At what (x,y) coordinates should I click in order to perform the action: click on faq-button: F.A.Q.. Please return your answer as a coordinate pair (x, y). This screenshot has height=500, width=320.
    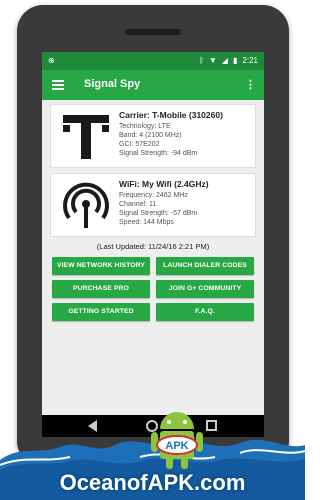
    Looking at the image, I should click on (205, 312).